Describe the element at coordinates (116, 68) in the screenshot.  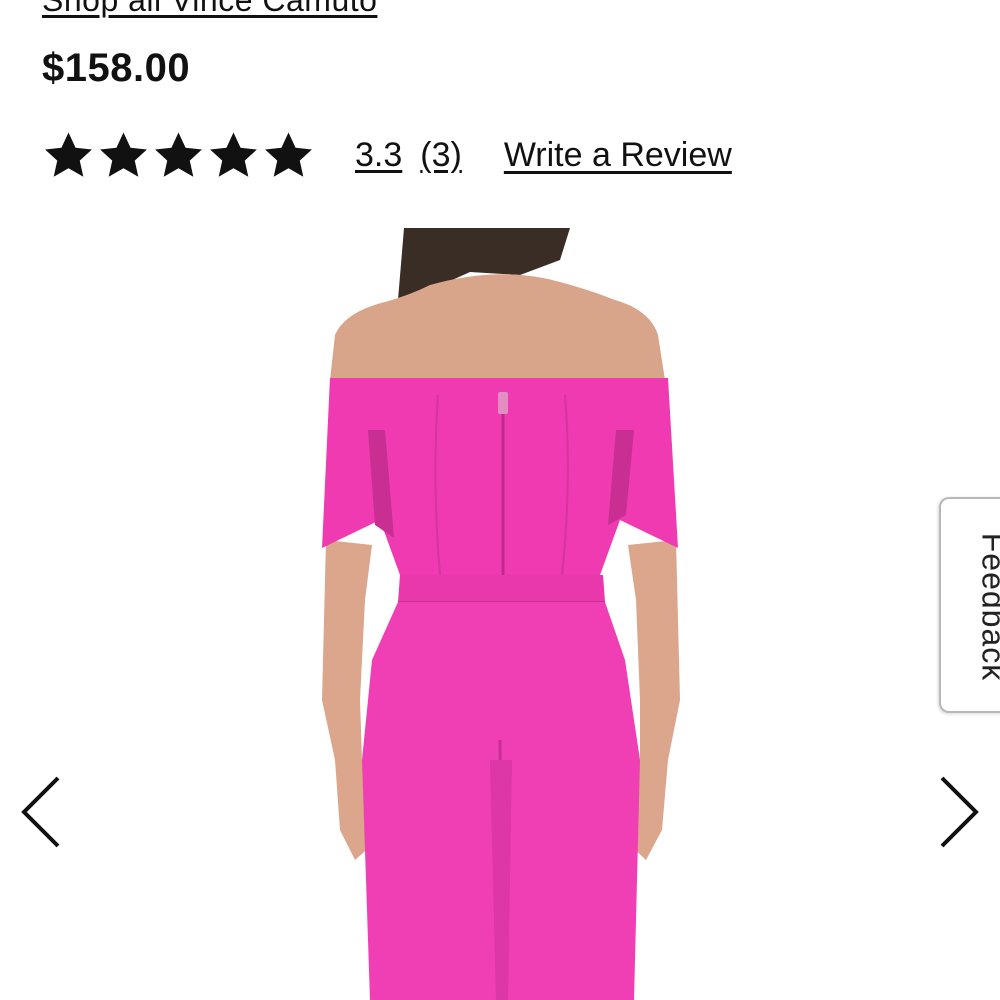
I see `product-price: $158.00` at that location.